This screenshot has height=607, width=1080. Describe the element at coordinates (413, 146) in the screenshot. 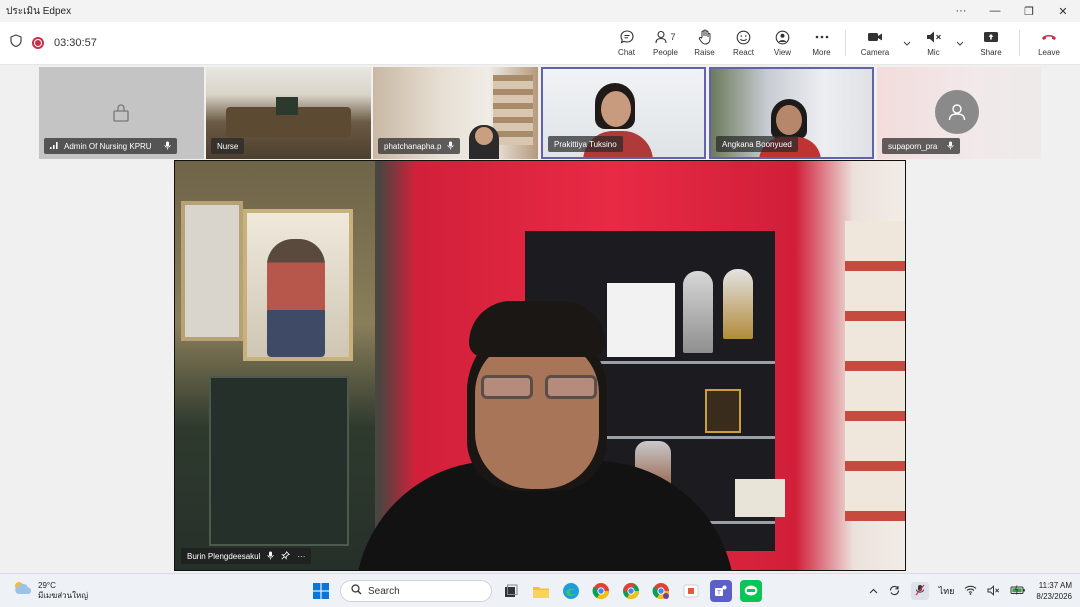

I see `participant-name: phatchanapha.p` at that location.